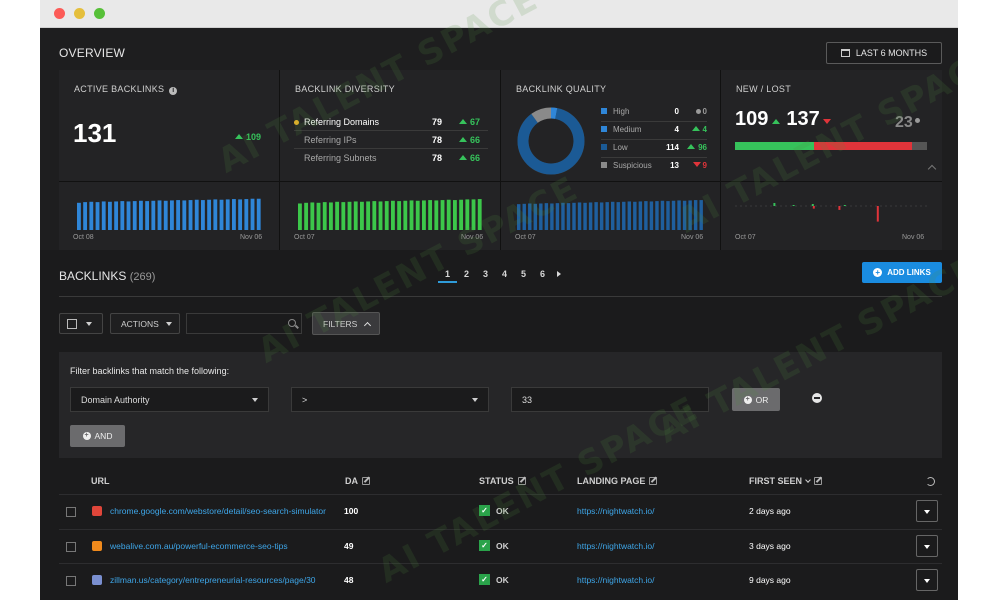  Describe the element at coordinates (100, 481) in the screenshot. I see `column-header-url: URL` at that location.